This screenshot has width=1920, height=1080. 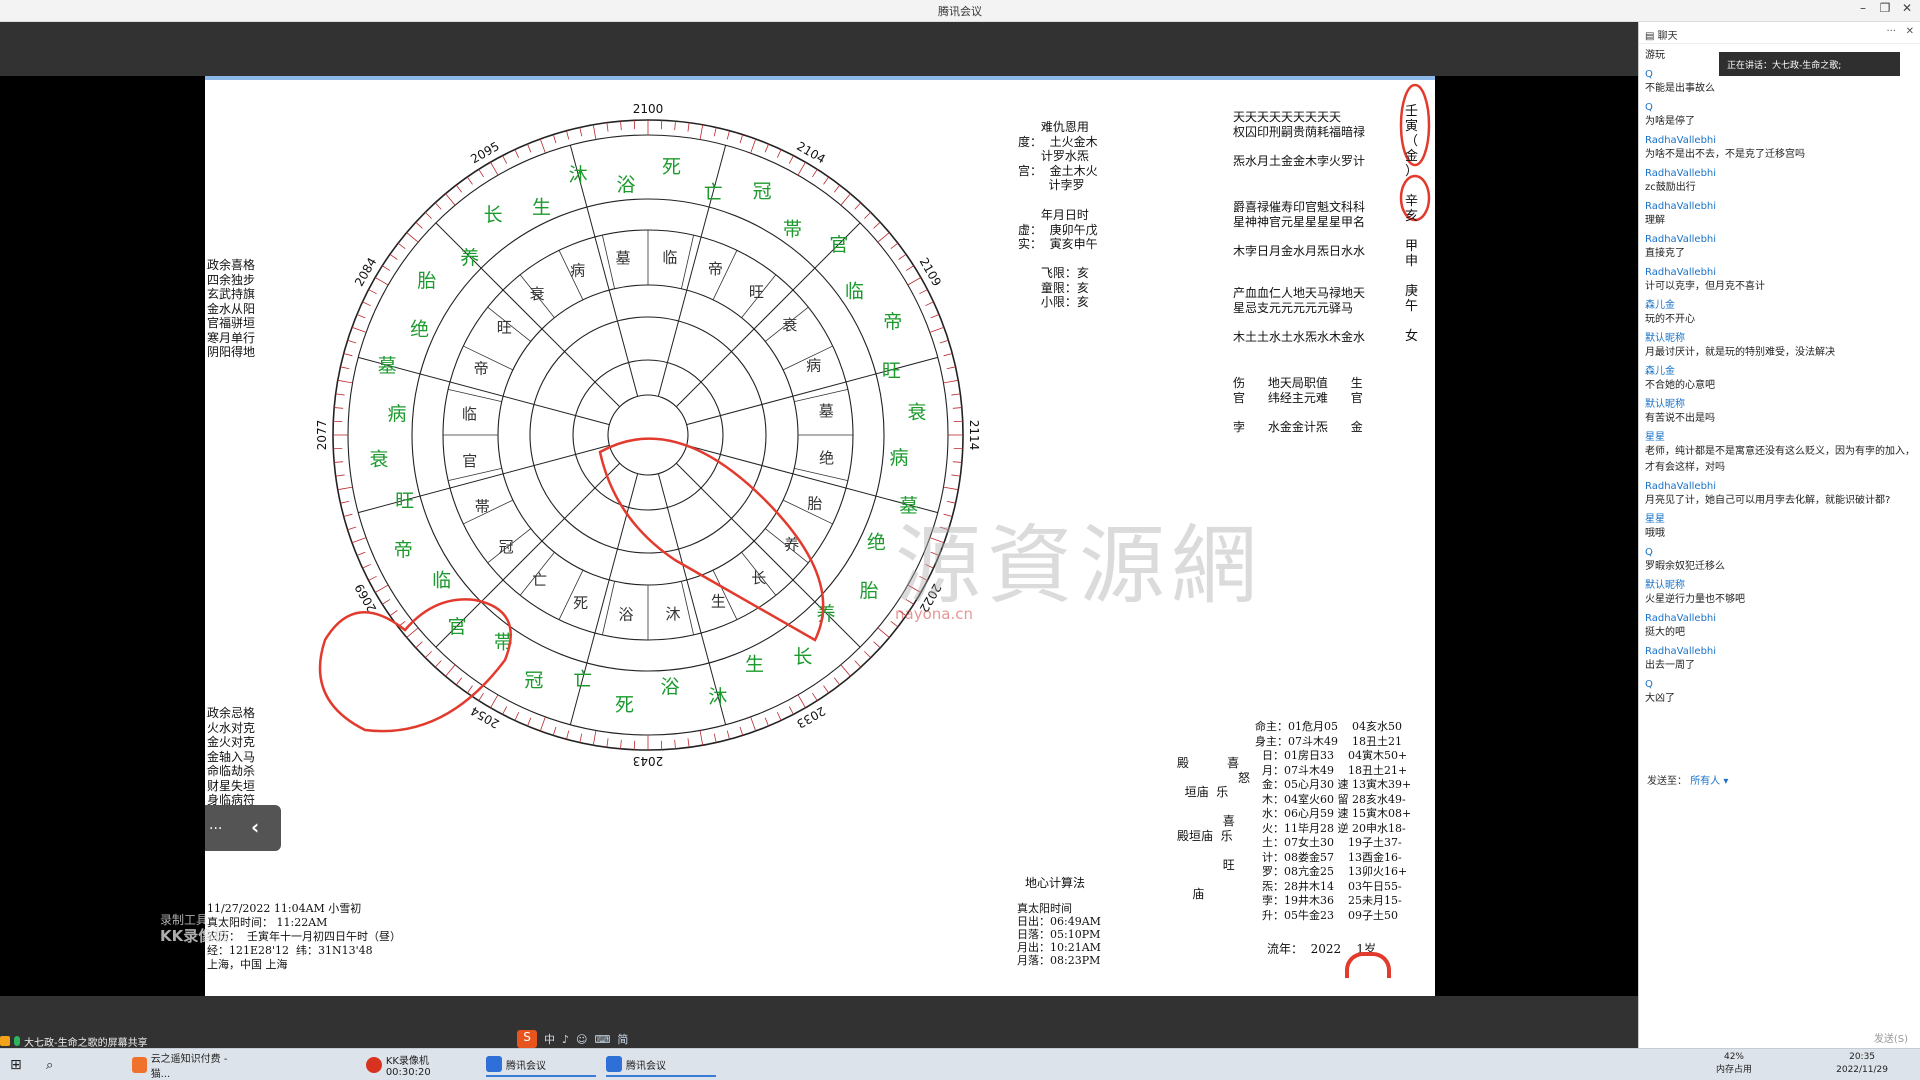 What do you see at coordinates (1891, 1037) in the screenshot?
I see `send-button: 发送(S)` at bounding box center [1891, 1037].